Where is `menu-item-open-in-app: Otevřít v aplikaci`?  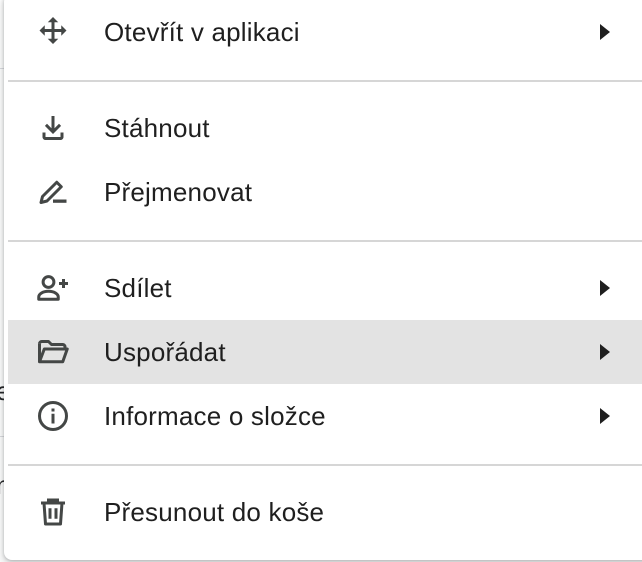 menu-item-open-in-app: Otevřít v aplikaci is located at coordinates (325, 32).